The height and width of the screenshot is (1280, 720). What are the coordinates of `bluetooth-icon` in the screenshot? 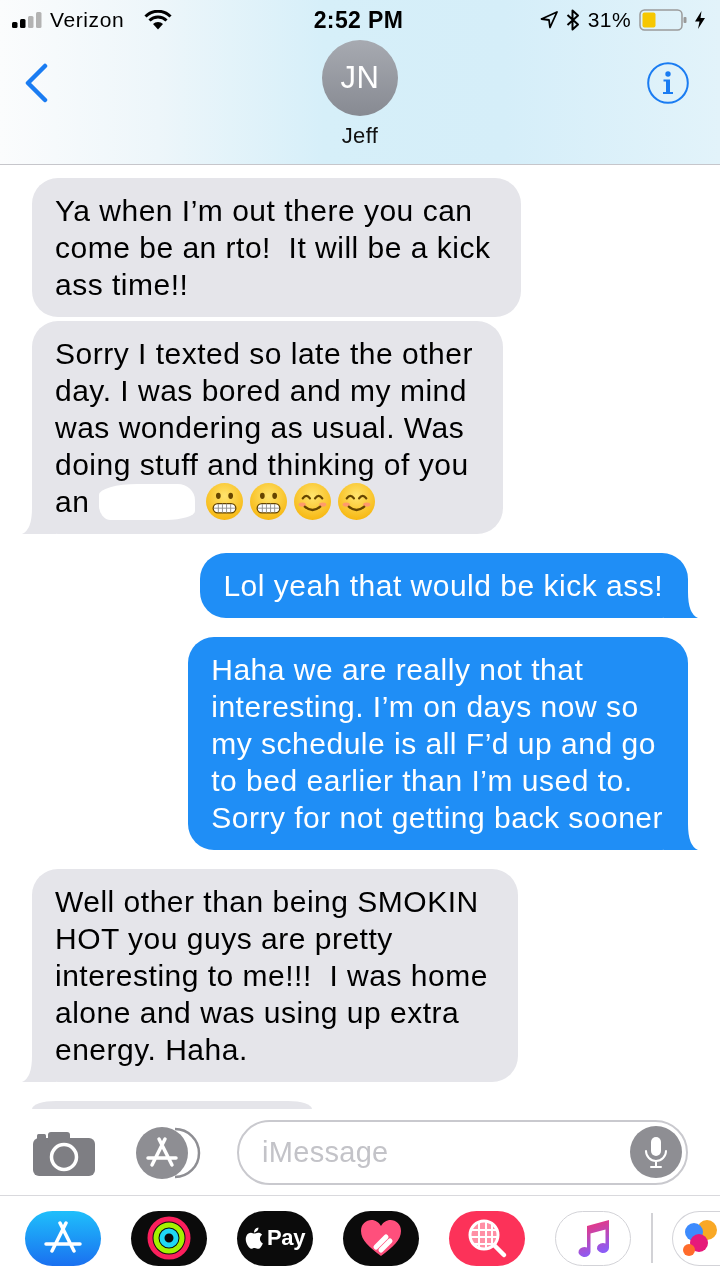 It's located at (572, 20).